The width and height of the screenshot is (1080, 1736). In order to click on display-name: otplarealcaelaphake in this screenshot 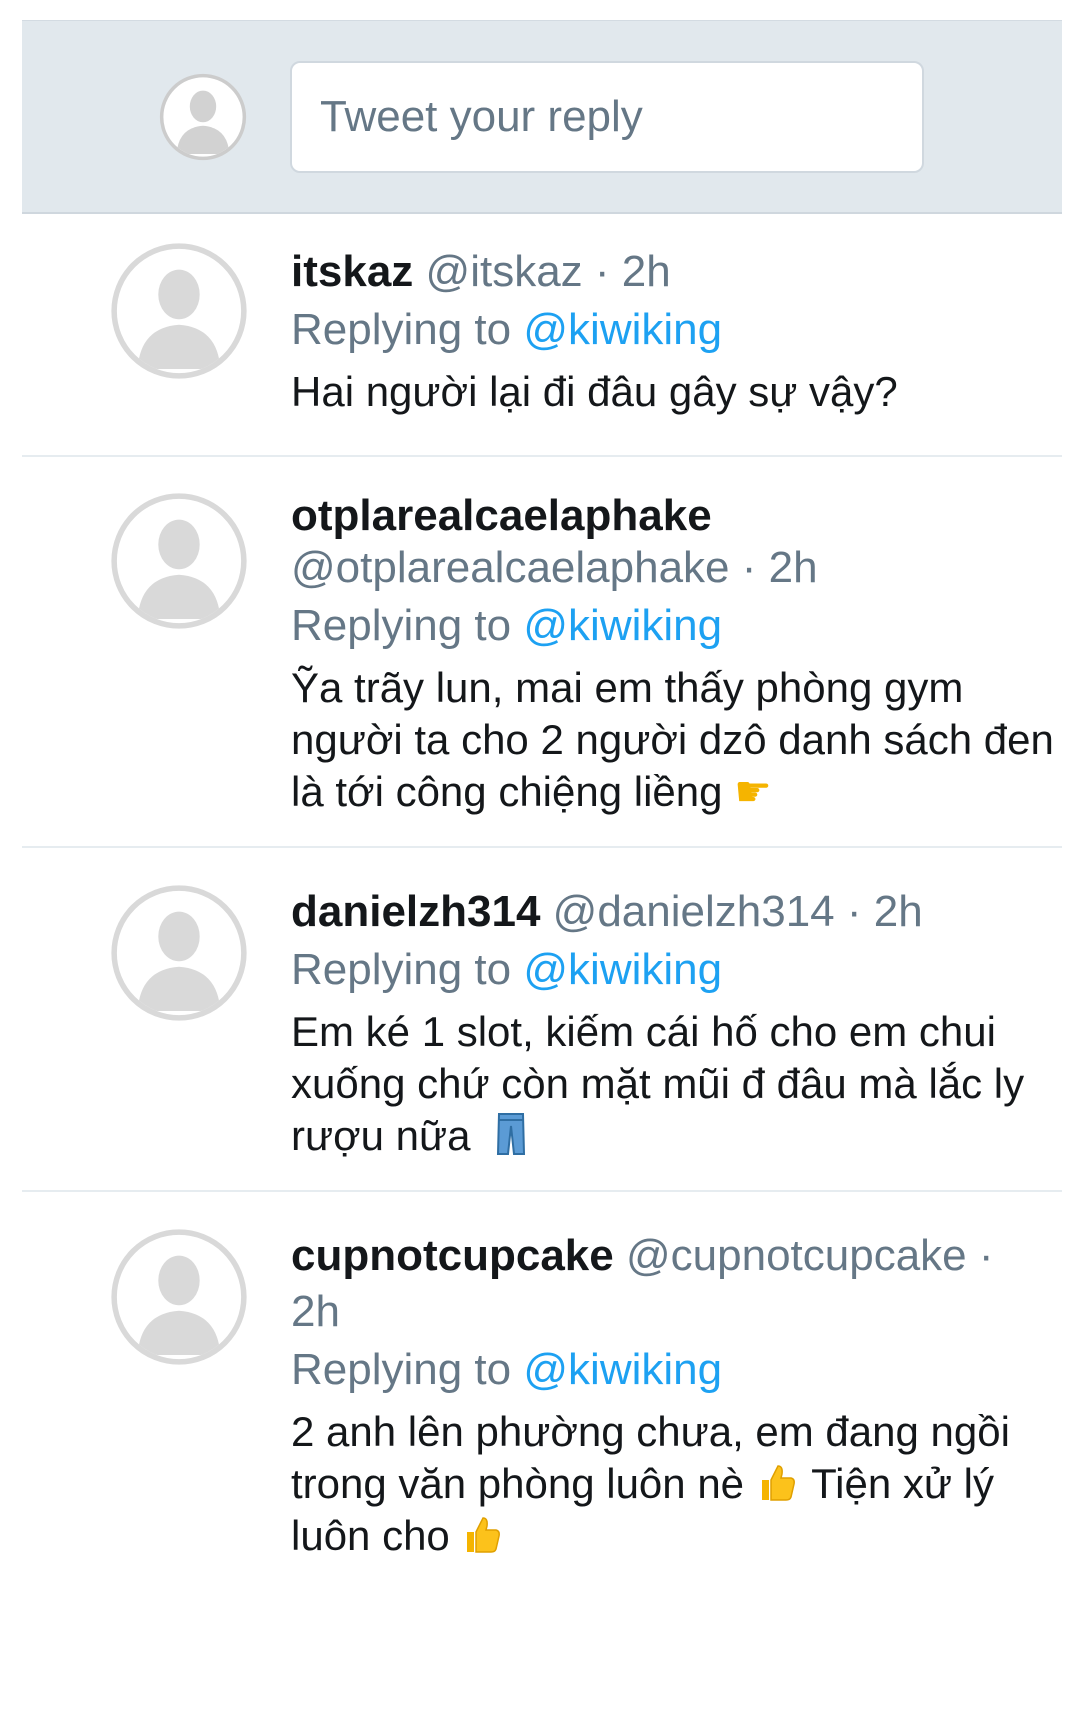, I will do `click(501, 515)`.